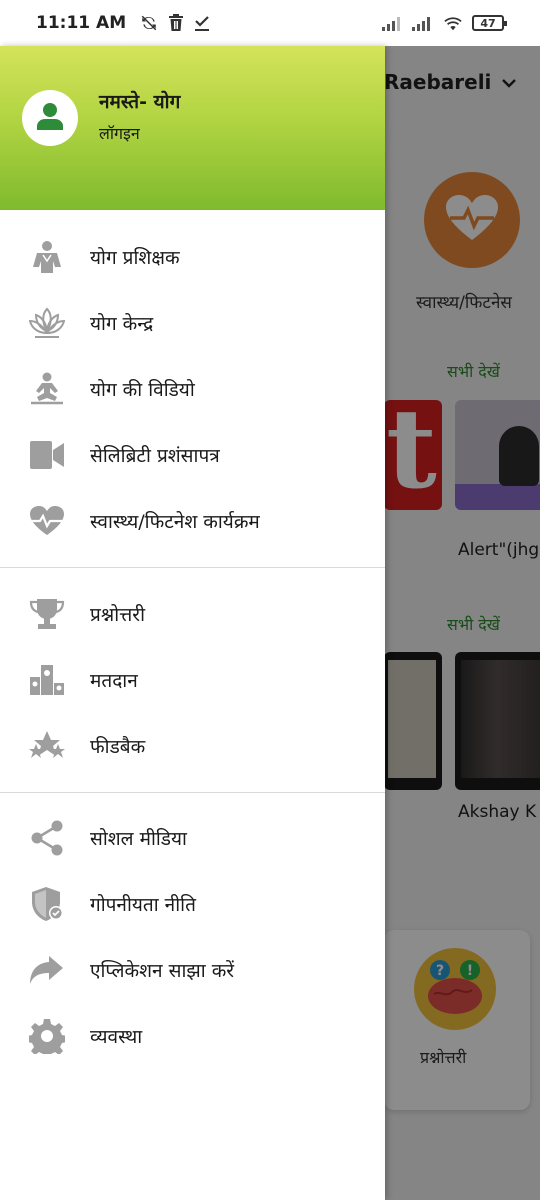 The width and height of the screenshot is (540, 1200). Describe the element at coordinates (47, 746) in the screenshot. I see `stars-icon` at that location.